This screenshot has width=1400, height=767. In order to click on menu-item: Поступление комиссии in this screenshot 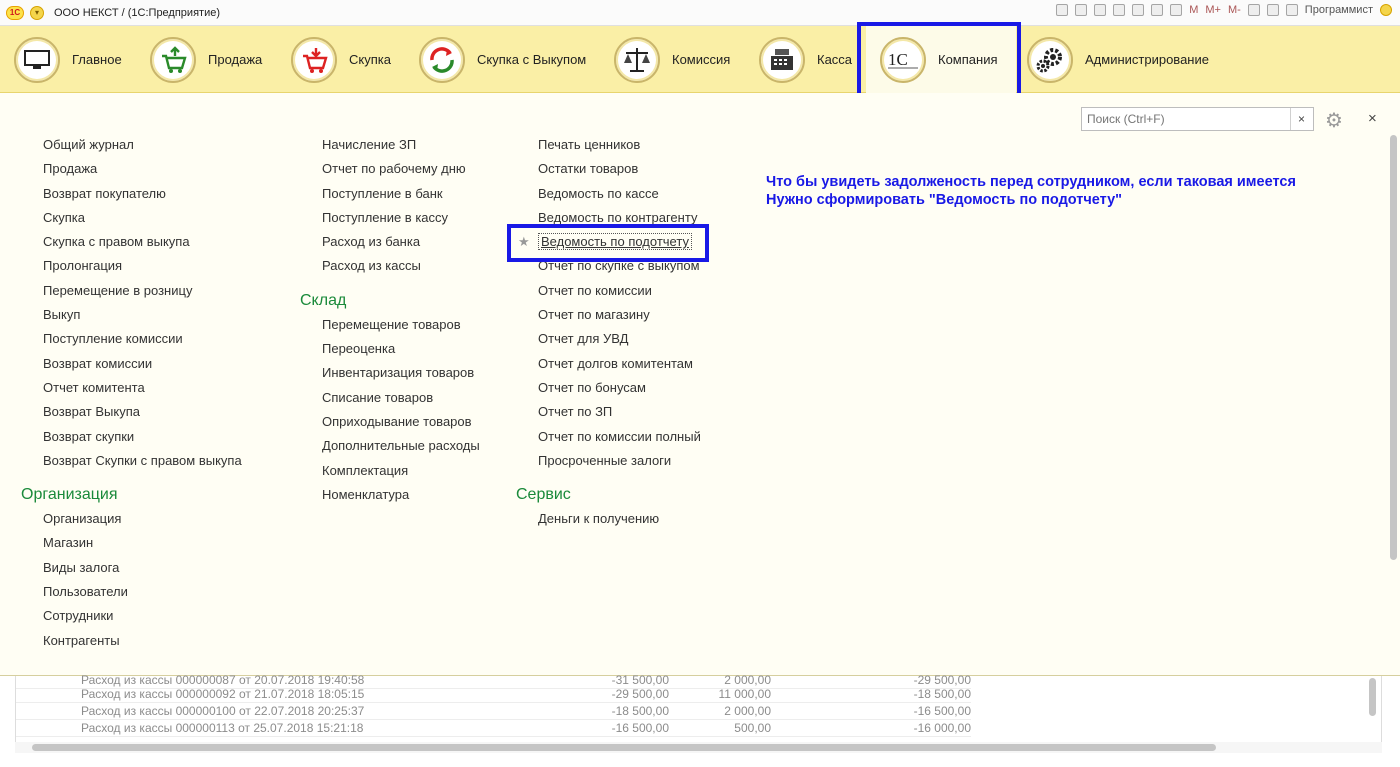, I will do `click(142, 342)`.